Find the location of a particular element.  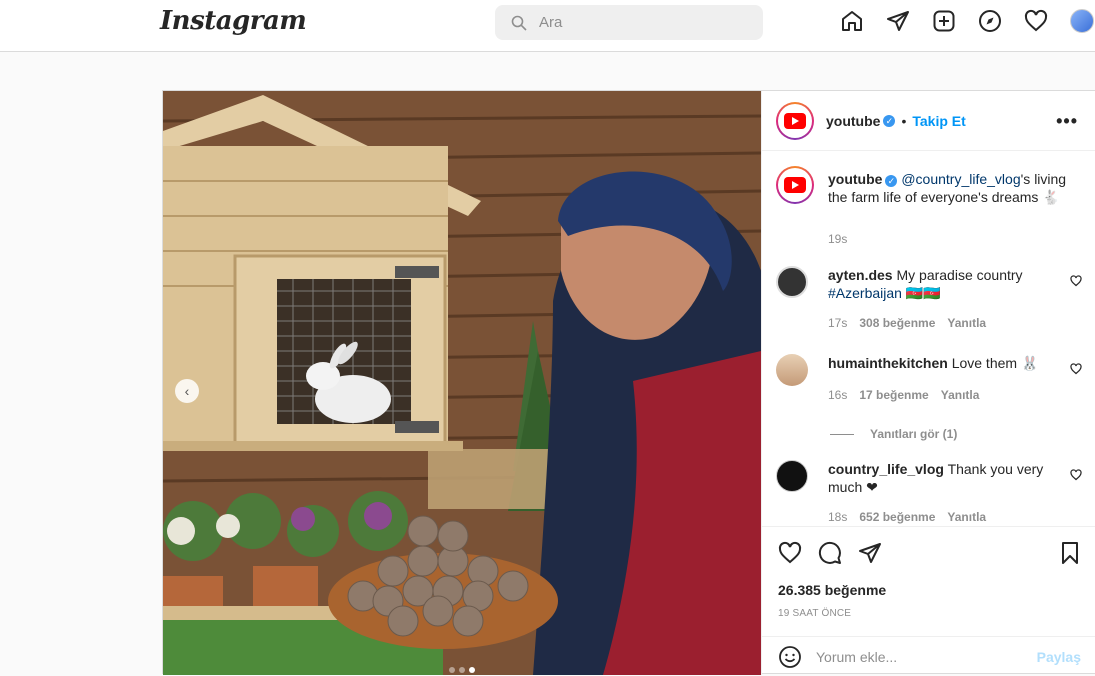

add-comment-bar: Paylaş is located at coordinates (928, 656).